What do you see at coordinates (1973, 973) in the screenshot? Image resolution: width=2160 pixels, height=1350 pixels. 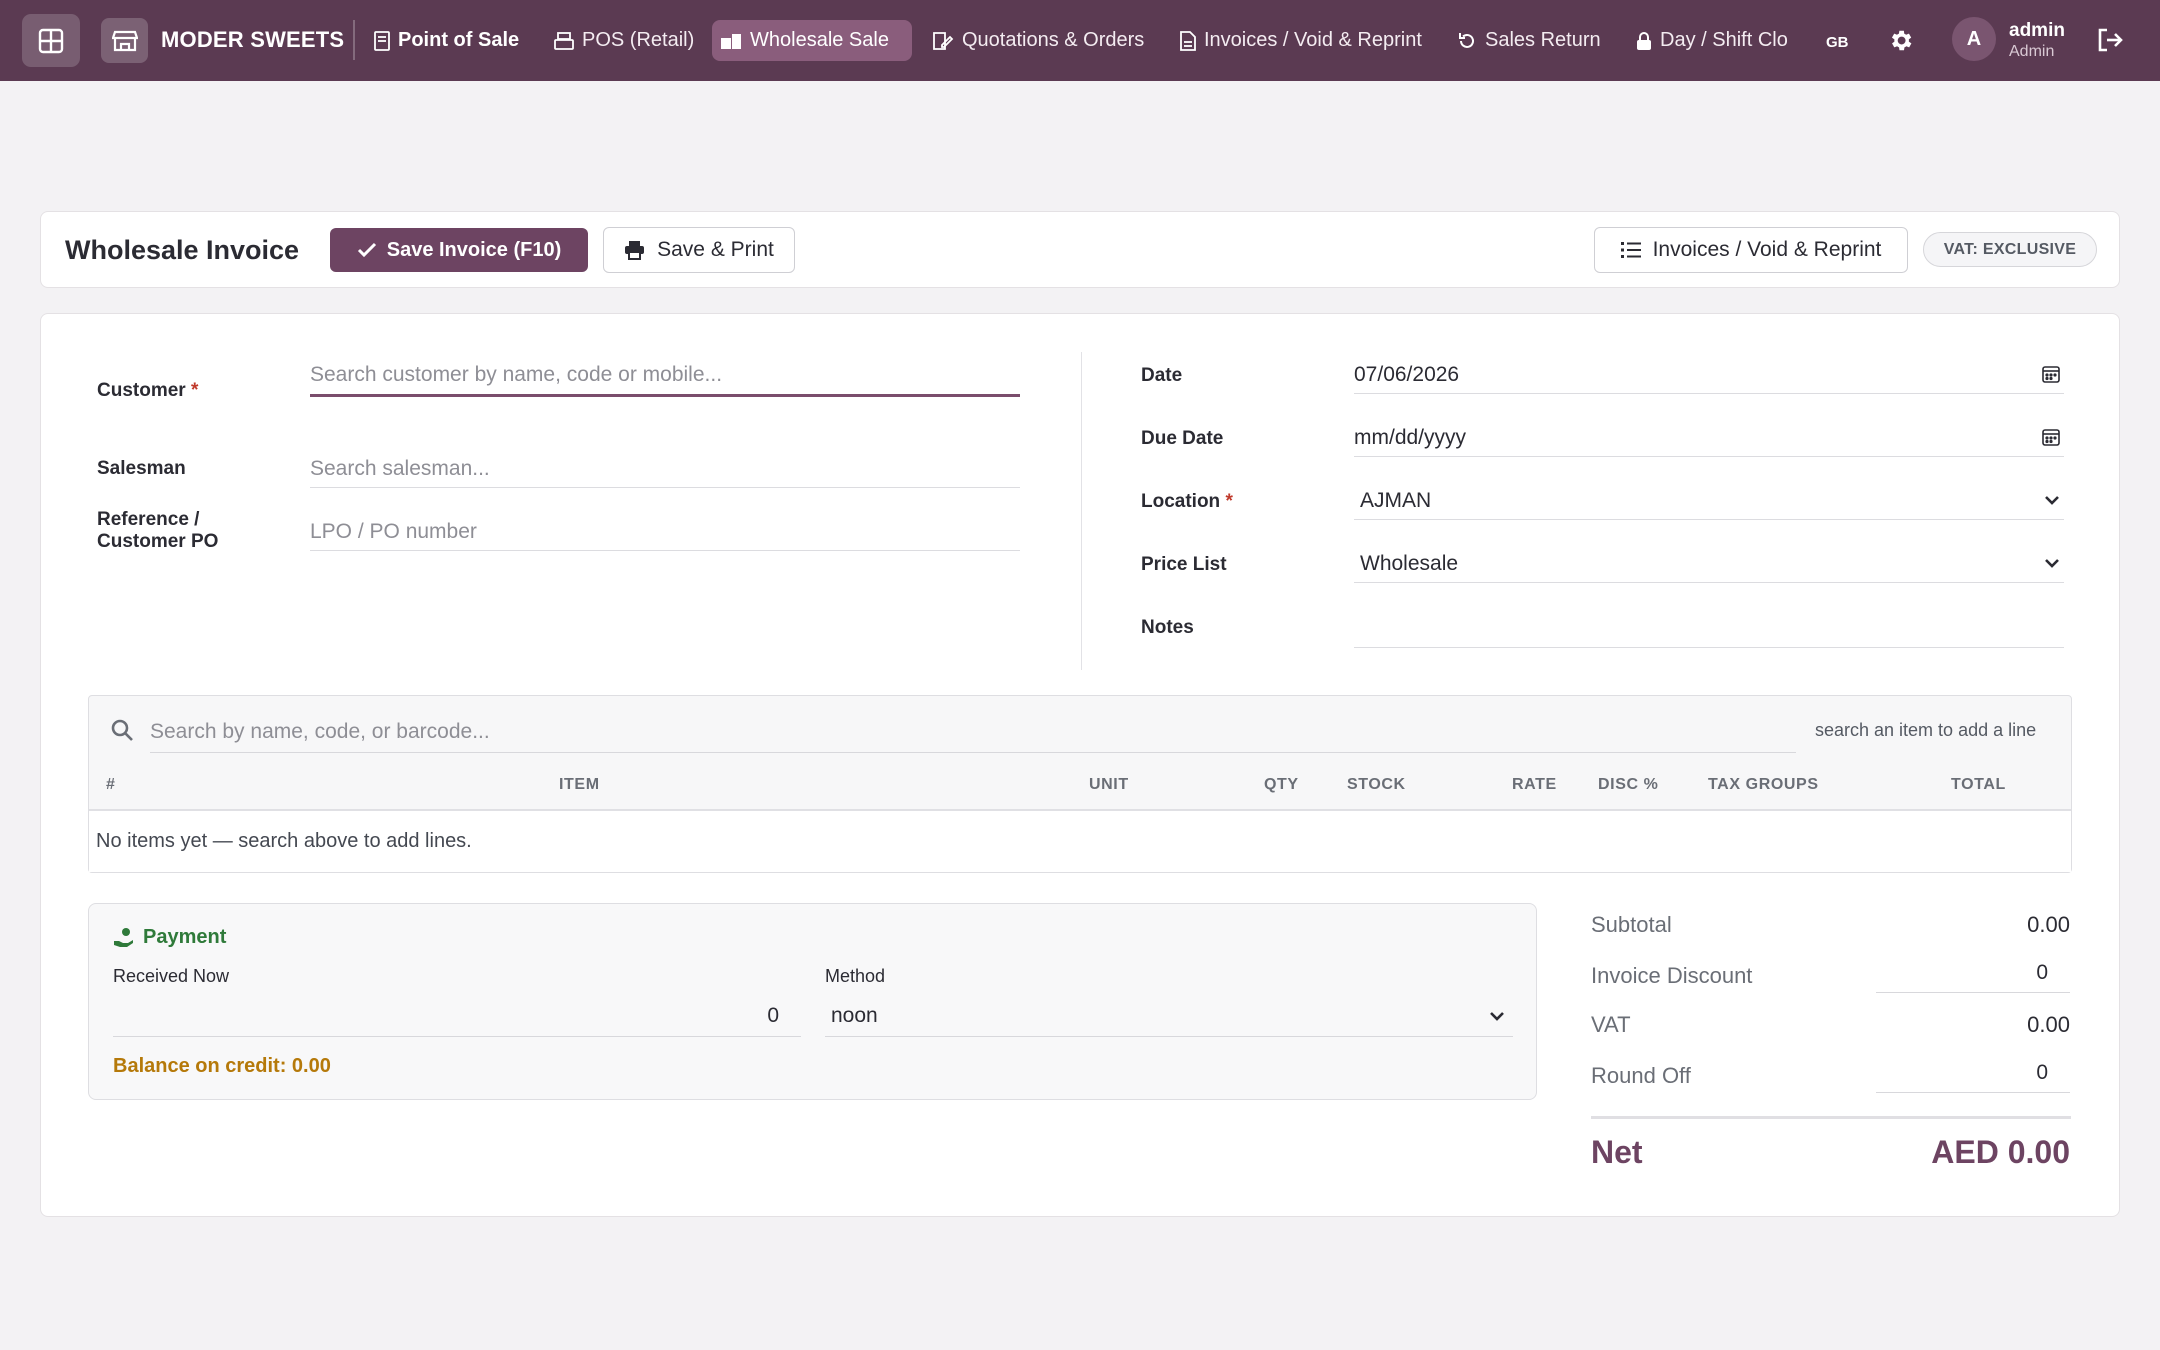 I see `invoice-discount-input: 0` at bounding box center [1973, 973].